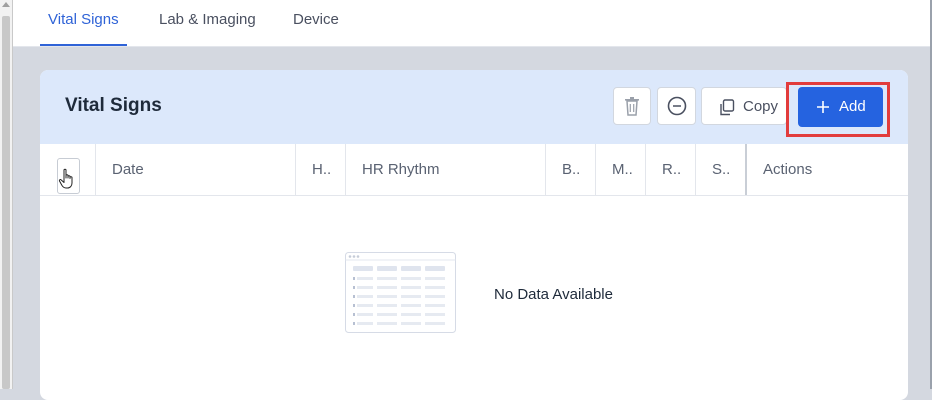 The width and height of the screenshot is (932, 400). What do you see at coordinates (316, 23) in the screenshot?
I see `tab-device: Device` at bounding box center [316, 23].